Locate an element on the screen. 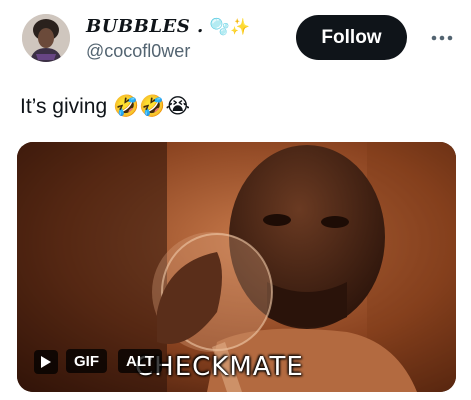  user-handle: @cocofl0wer is located at coordinates (168, 51).